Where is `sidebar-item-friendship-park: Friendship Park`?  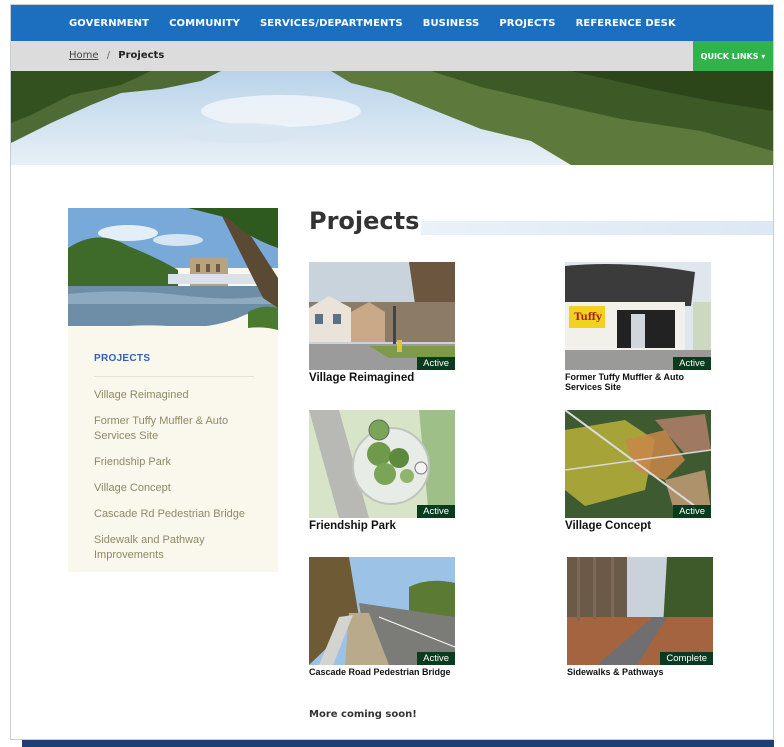 sidebar-item-friendship-park: Friendship Park is located at coordinates (179, 462).